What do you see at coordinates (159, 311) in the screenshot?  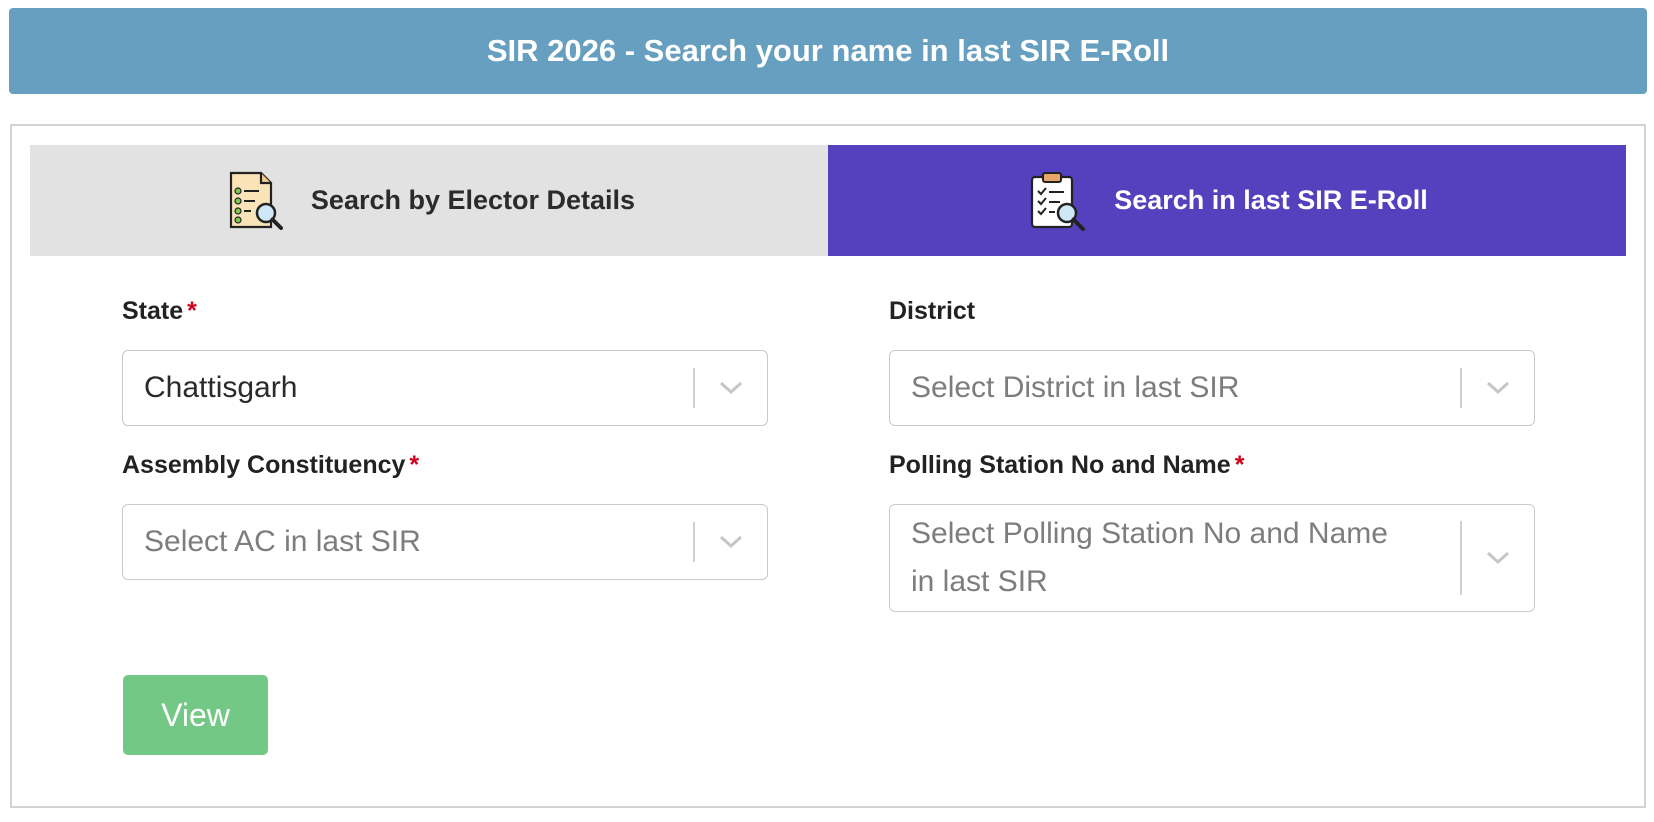 I see `state-label: State *` at bounding box center [159, 311].